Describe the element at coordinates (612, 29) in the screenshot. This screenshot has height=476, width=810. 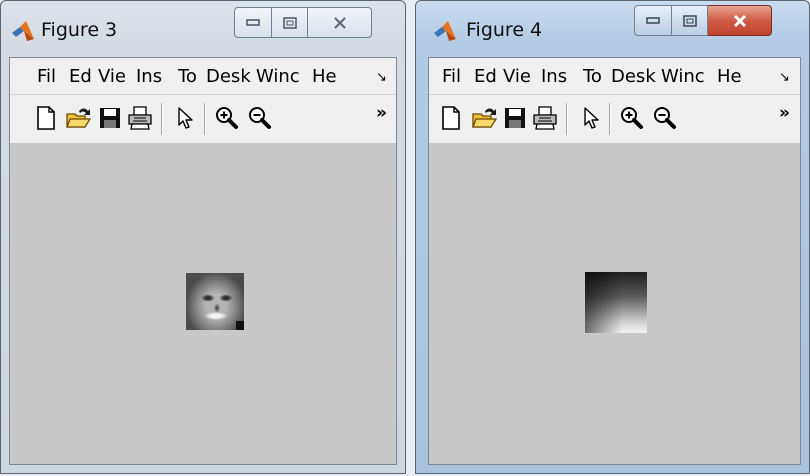
I see `title-bar: Figure 4` at that location.